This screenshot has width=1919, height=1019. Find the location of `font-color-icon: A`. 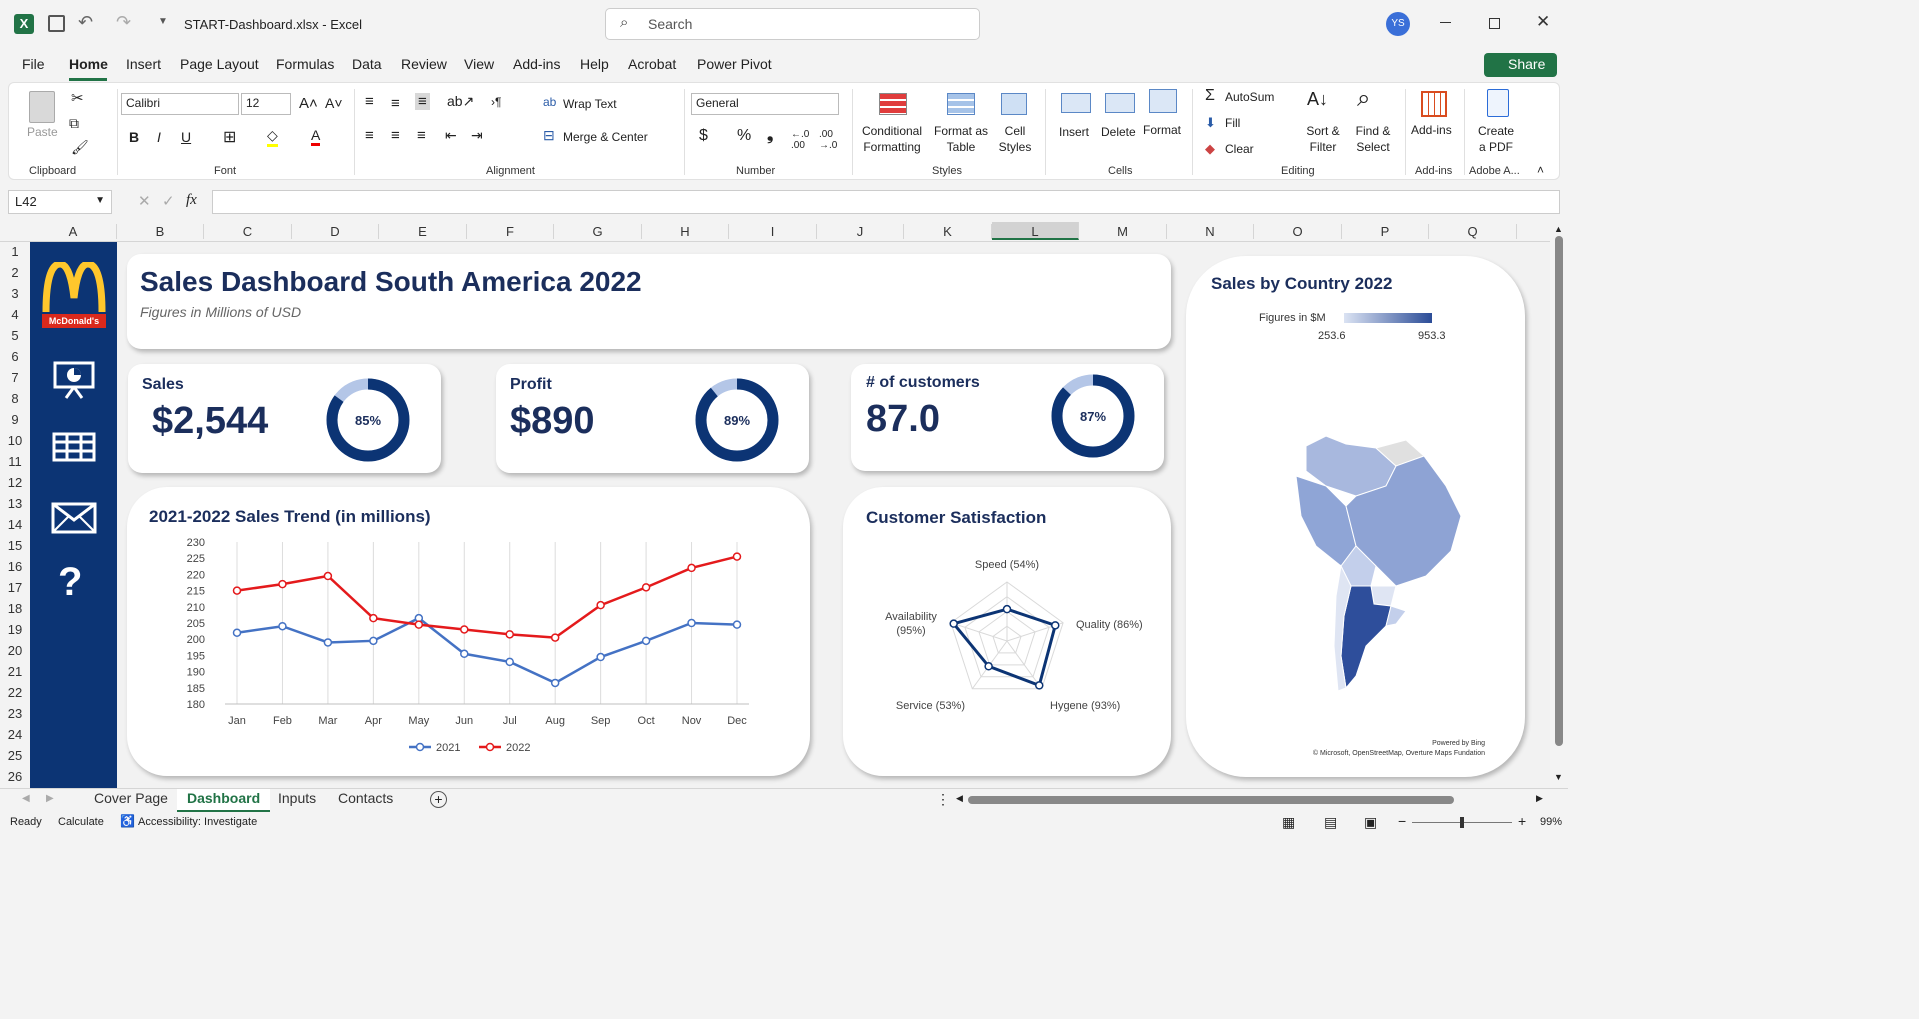

font-color-icon: A is located at coordinates (316, 136).